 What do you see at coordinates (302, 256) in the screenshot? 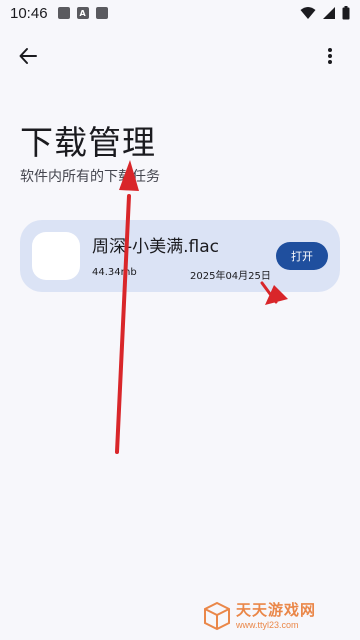
I see `open-button: 打开` at bounding box center [302, 256].